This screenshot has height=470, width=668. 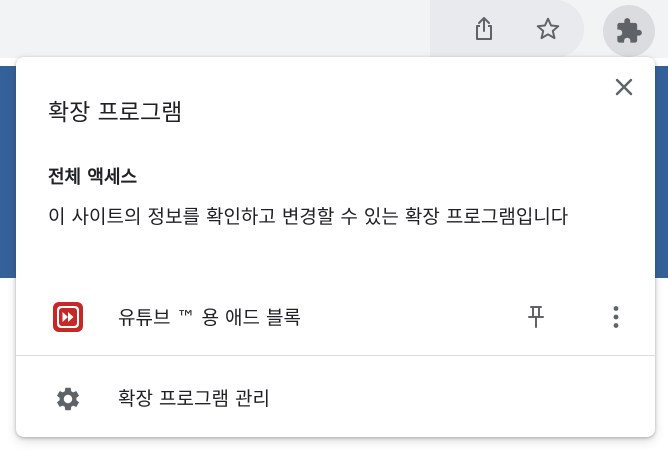 I want to click on manage-extensions-button: 확장 프로그램 관리, so click(x=335, y=397).